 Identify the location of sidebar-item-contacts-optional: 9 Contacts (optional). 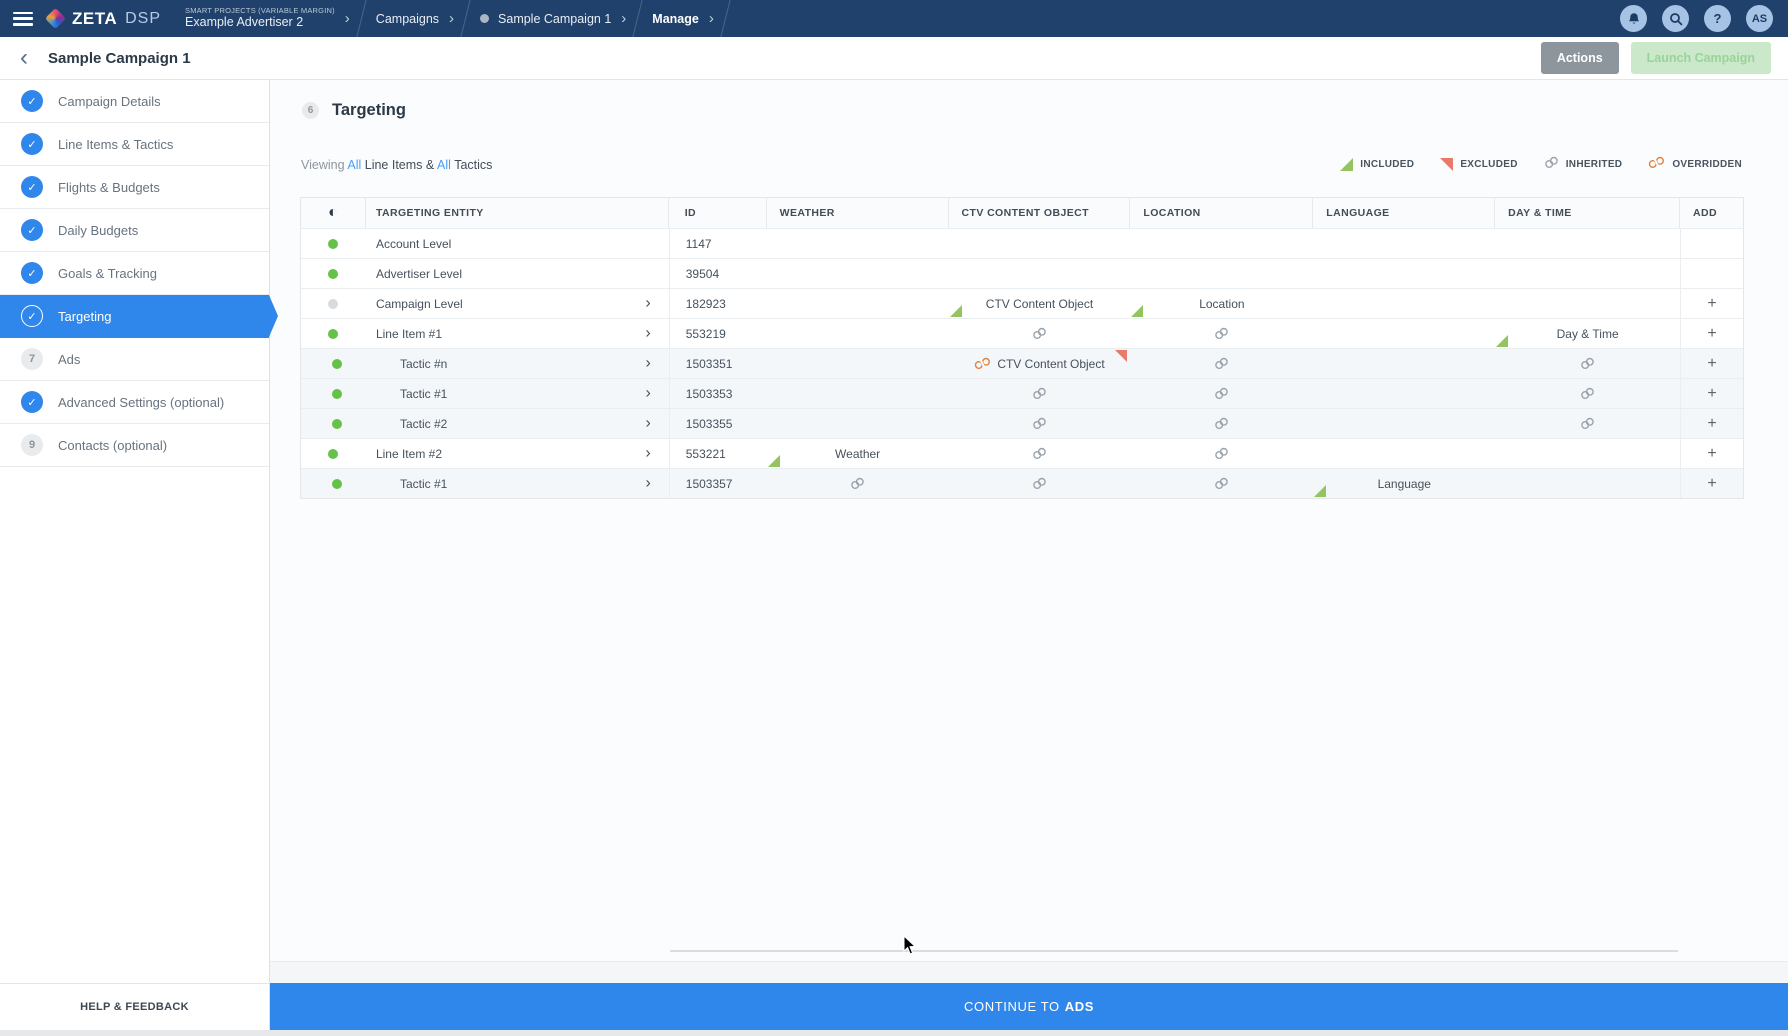
(134, 445).